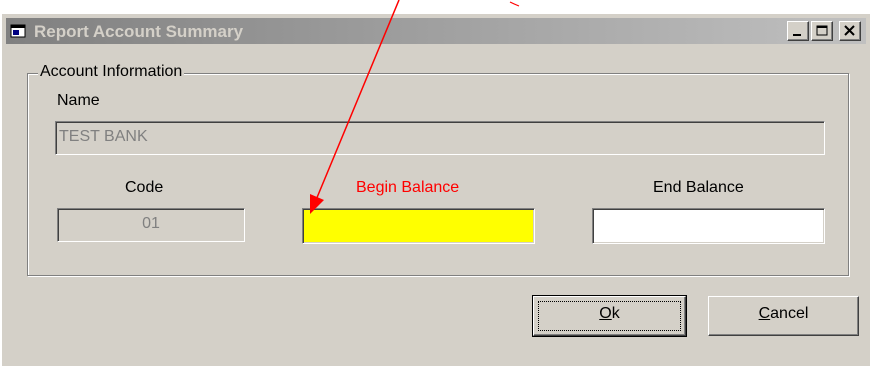 This screenshot has height=366, width=872. I want to click on begin-balance-field, so click(418, 226).